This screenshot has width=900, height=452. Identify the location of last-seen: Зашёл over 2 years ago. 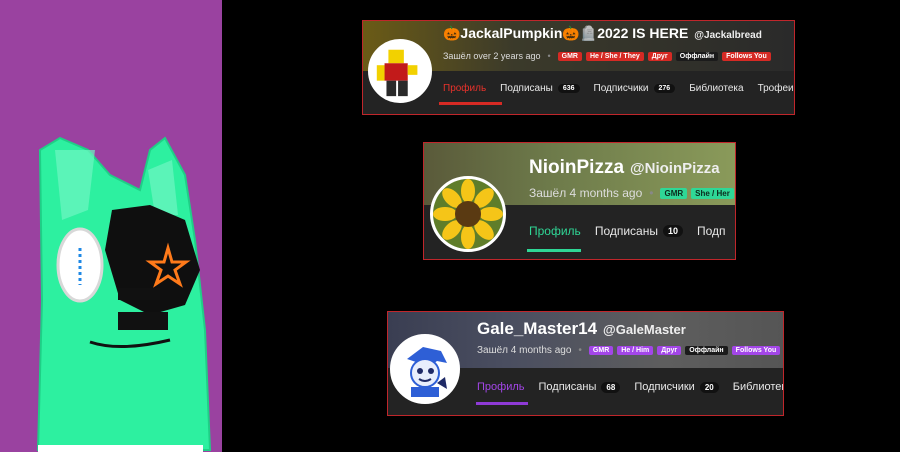
(492, 56).